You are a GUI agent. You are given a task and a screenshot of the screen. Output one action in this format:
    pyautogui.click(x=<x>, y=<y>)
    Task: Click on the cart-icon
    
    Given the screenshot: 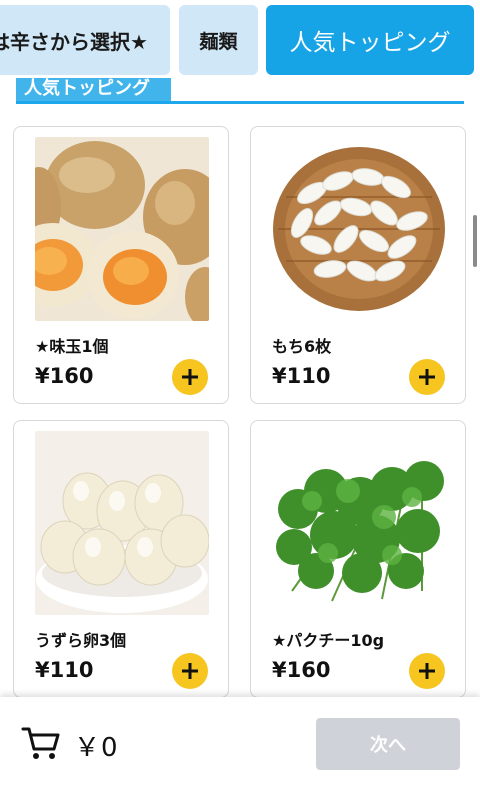 What is the action you would take?
    pyautogui.click(x=41, y=743)
    